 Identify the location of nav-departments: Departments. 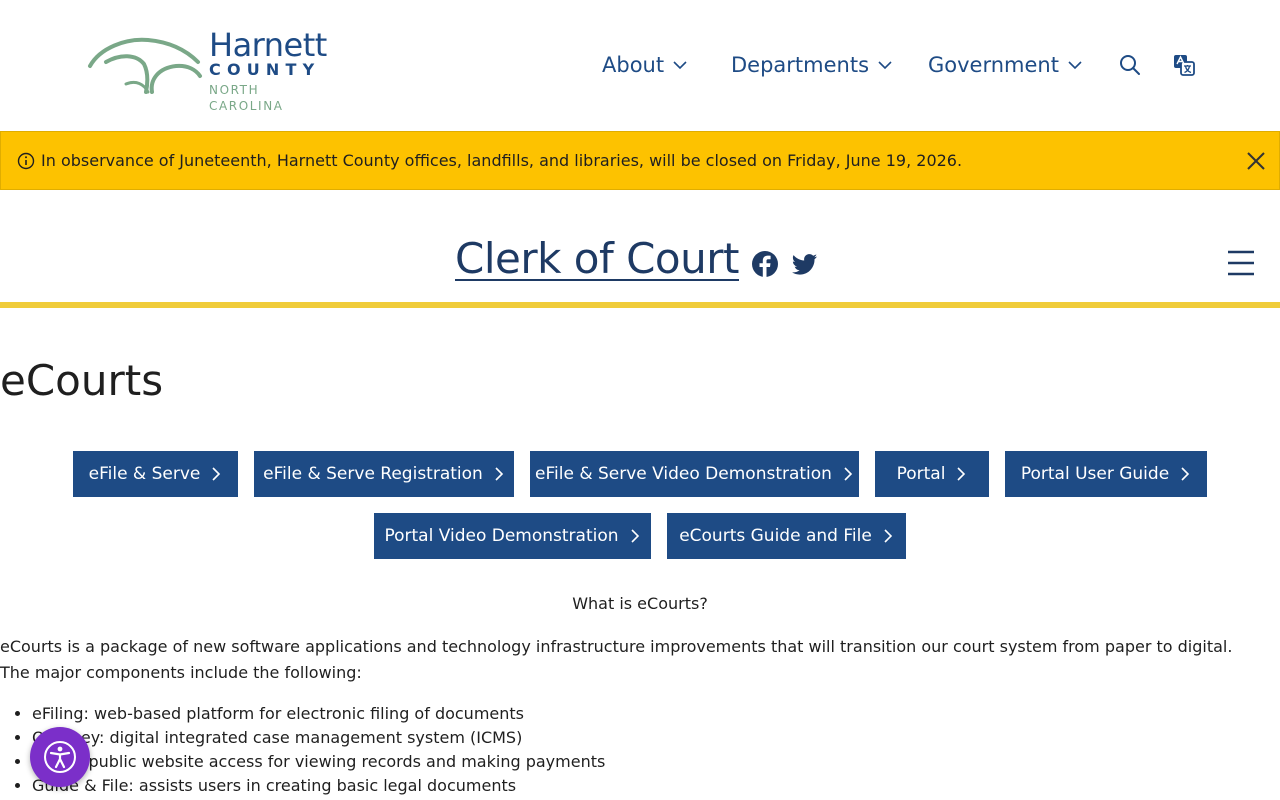
(812, 65).